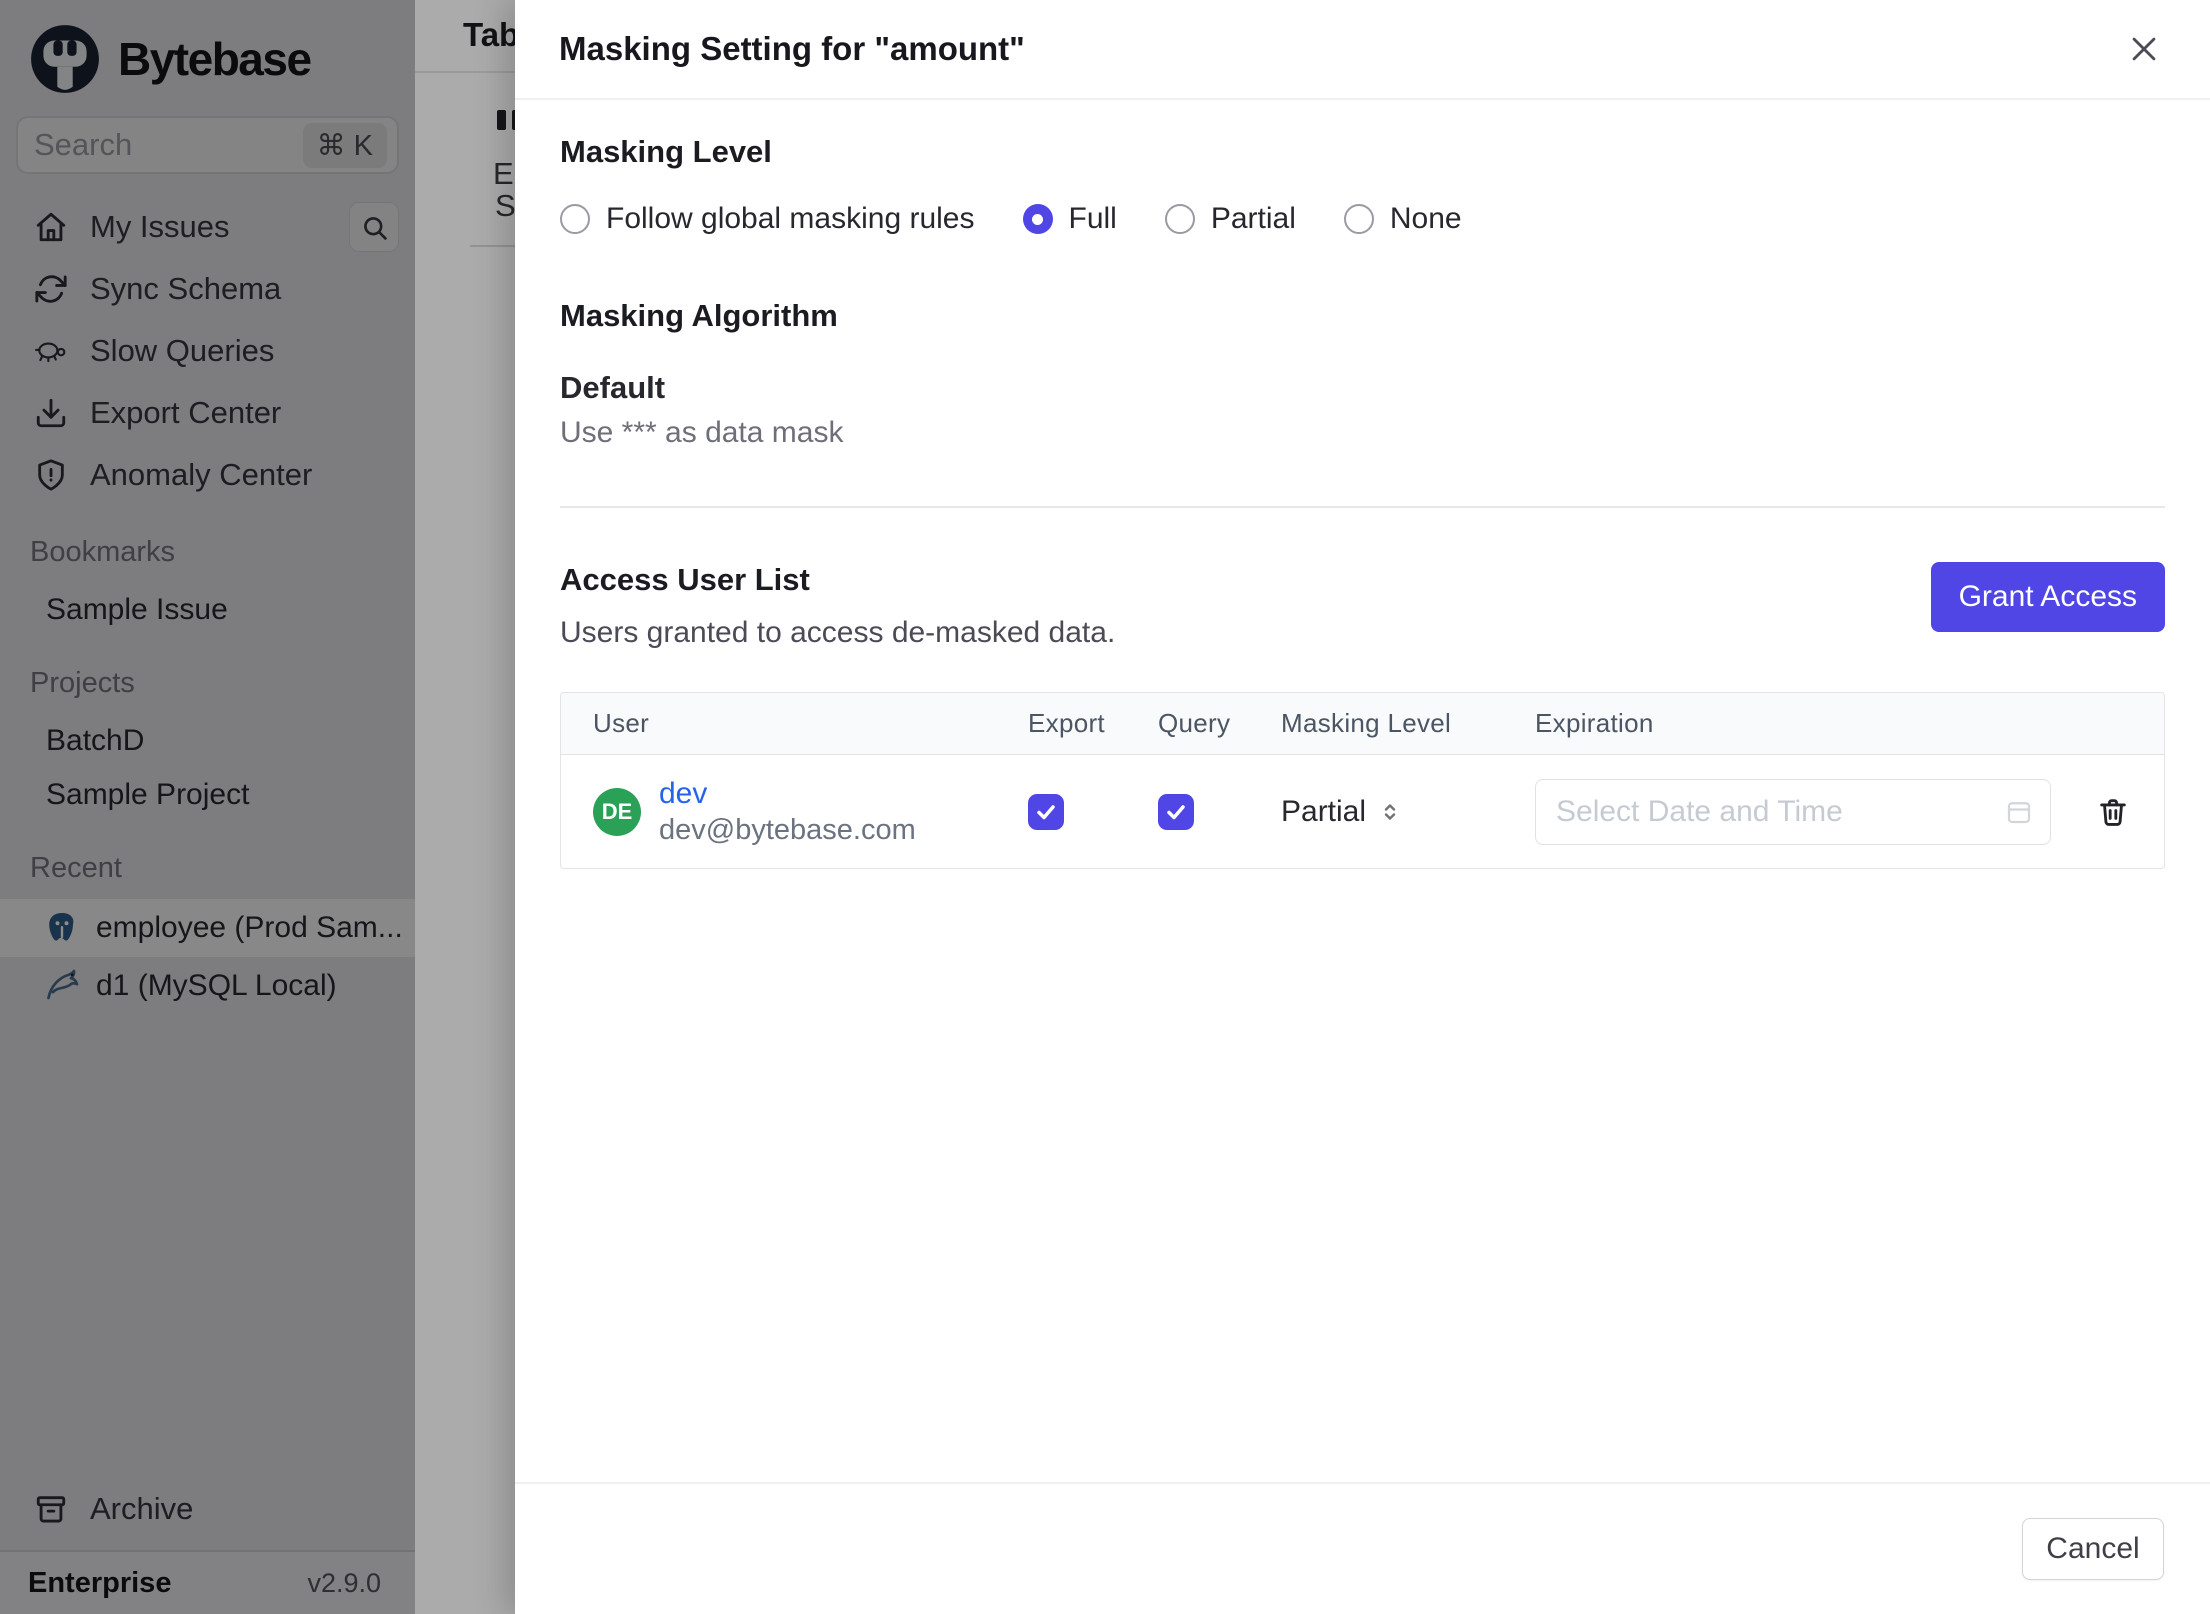  What do you see at coordinates (1366, 723) in the screenshot?
I see `column-header-masking-level: Masking Level` at bounding box center [1366, 723].